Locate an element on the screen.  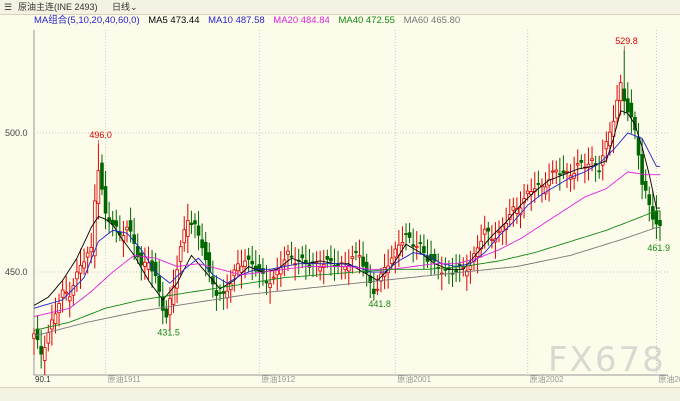
extreme-label: 461.9 is located at coordinates (658, 248).